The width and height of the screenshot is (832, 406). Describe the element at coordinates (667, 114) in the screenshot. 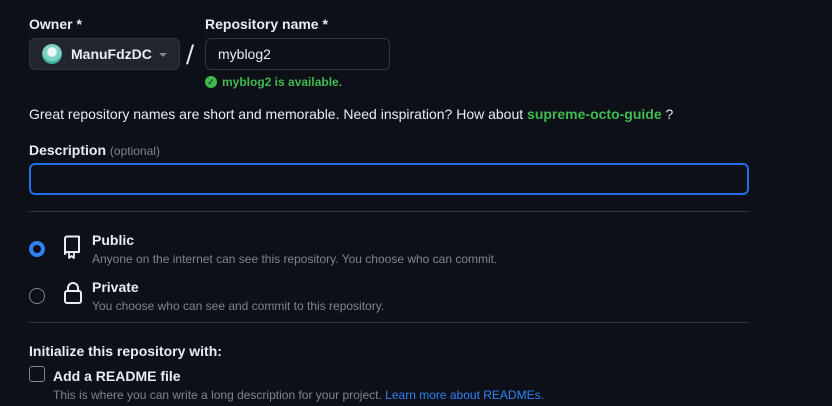

I see `hint-suffix: ?` at that location.